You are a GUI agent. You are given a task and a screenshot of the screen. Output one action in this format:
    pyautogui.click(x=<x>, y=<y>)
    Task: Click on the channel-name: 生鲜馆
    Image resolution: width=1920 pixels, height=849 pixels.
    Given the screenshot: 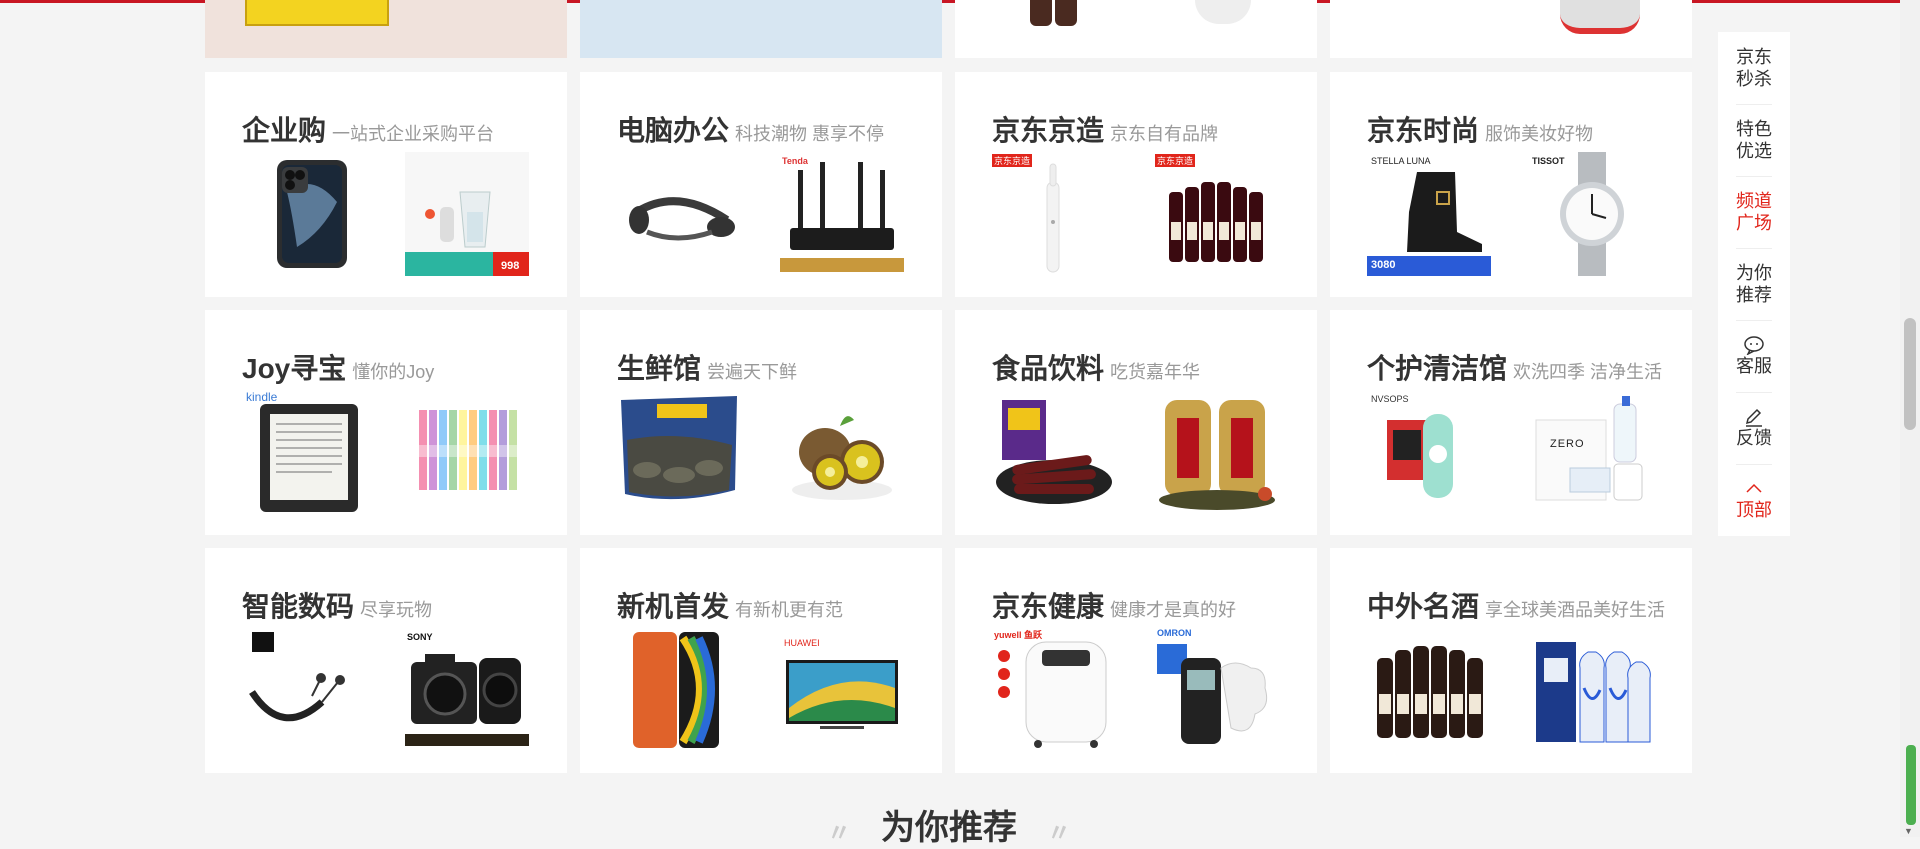 What is the action you would take?
    pyautogui.click(x=659, y=368)
    